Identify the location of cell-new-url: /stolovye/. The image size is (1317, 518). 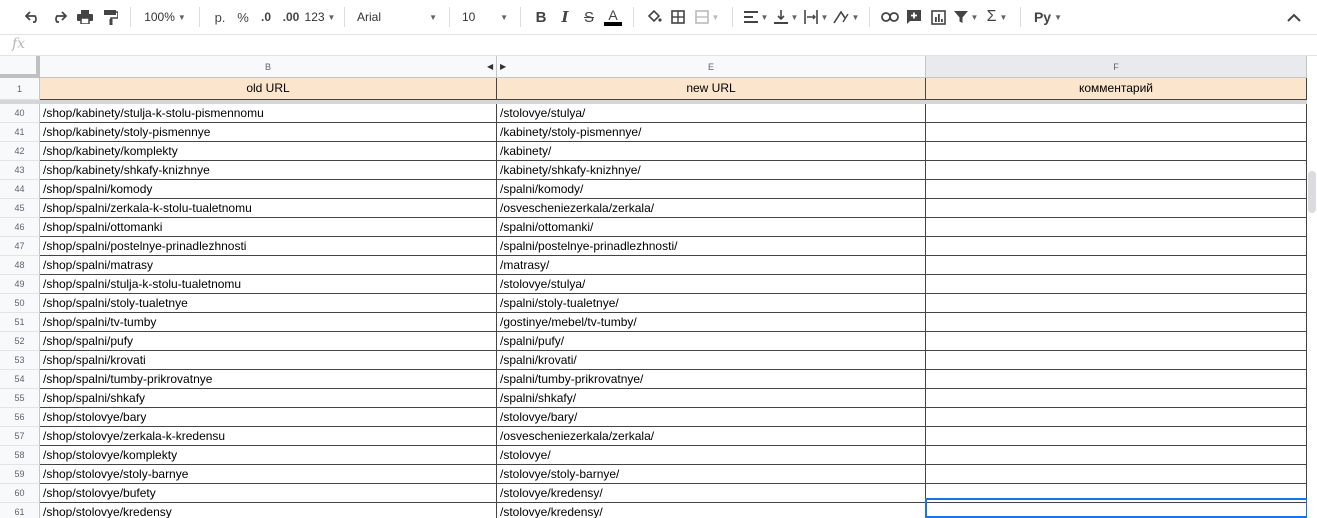
(711, 455).